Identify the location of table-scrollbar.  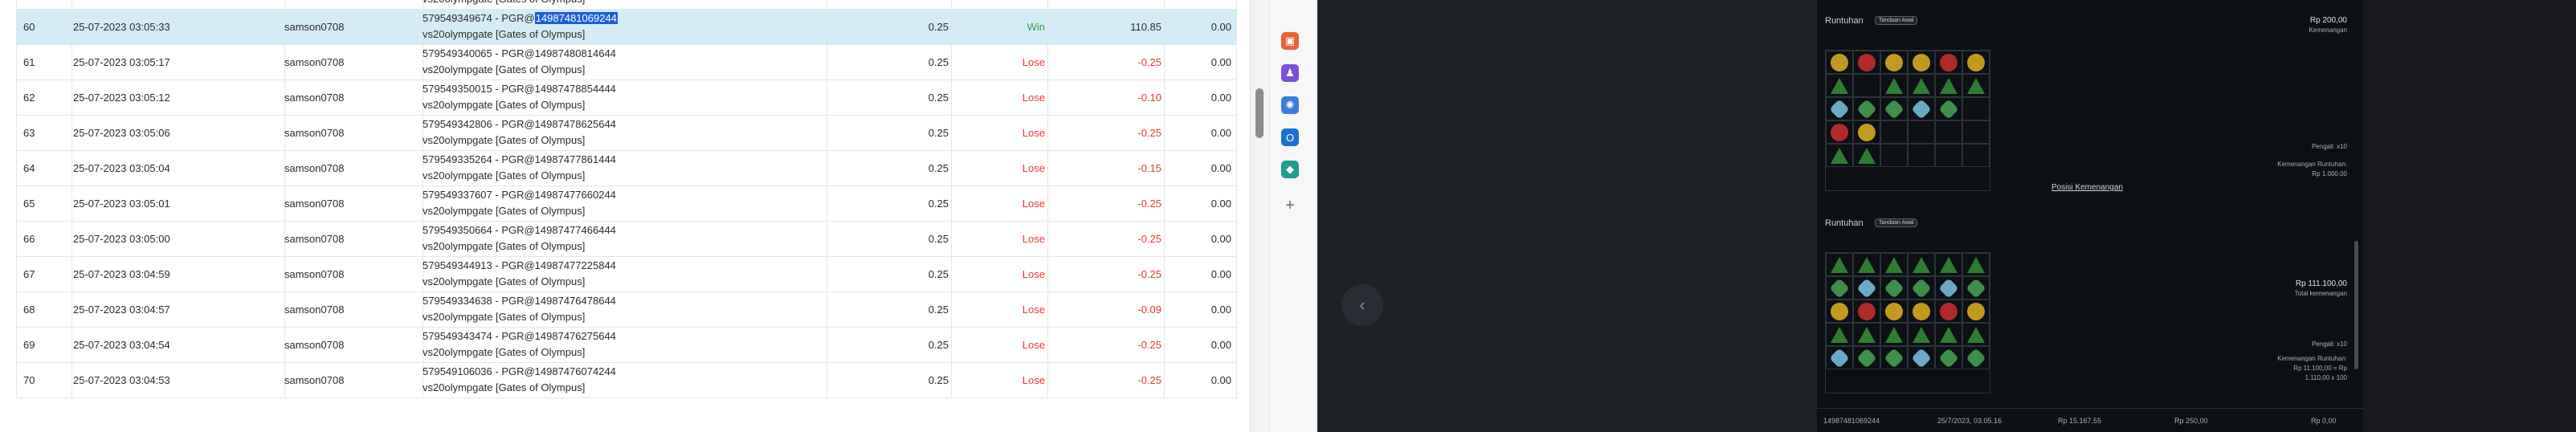
(1259, 216).